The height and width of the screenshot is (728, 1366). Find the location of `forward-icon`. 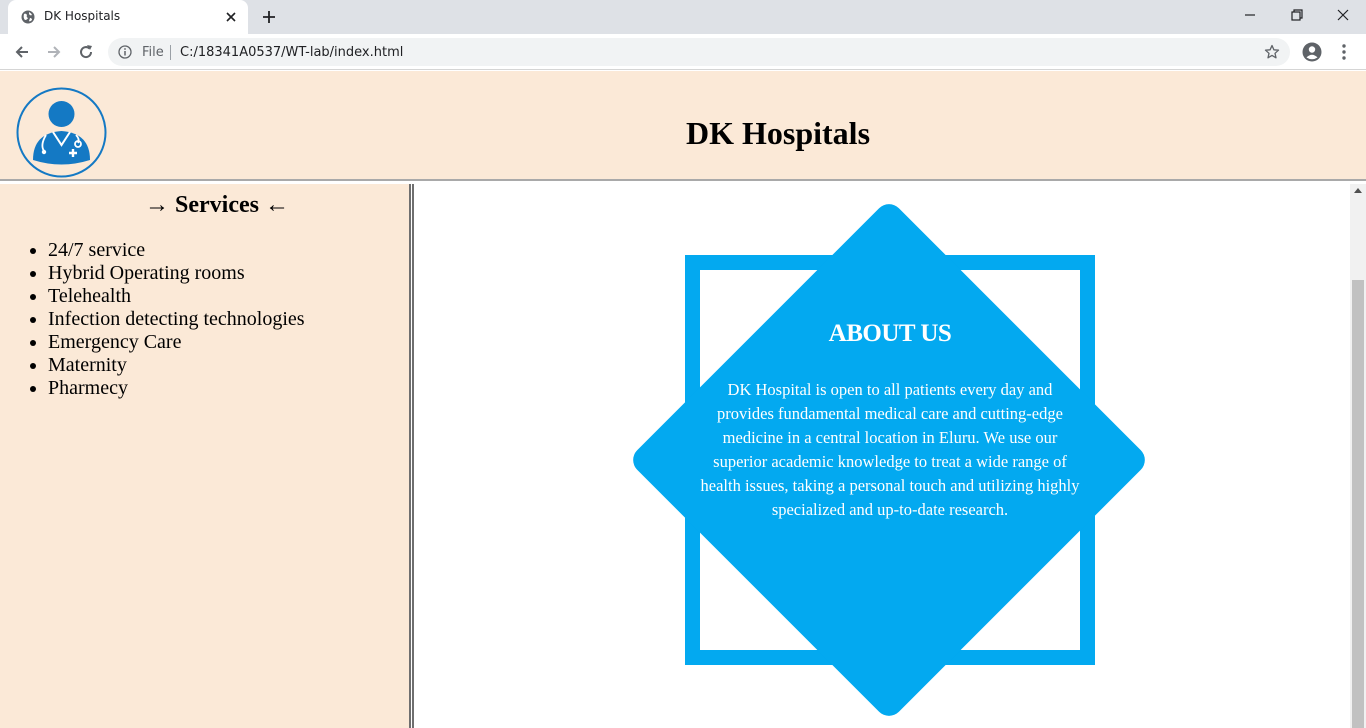

forward-icon is located at coordinates (54, 52).